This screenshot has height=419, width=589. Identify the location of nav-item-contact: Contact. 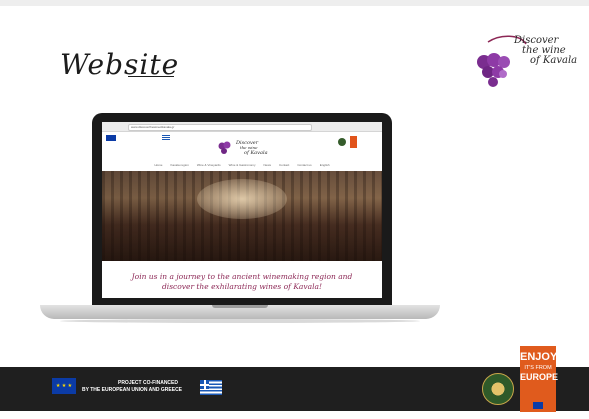
(284, 165).